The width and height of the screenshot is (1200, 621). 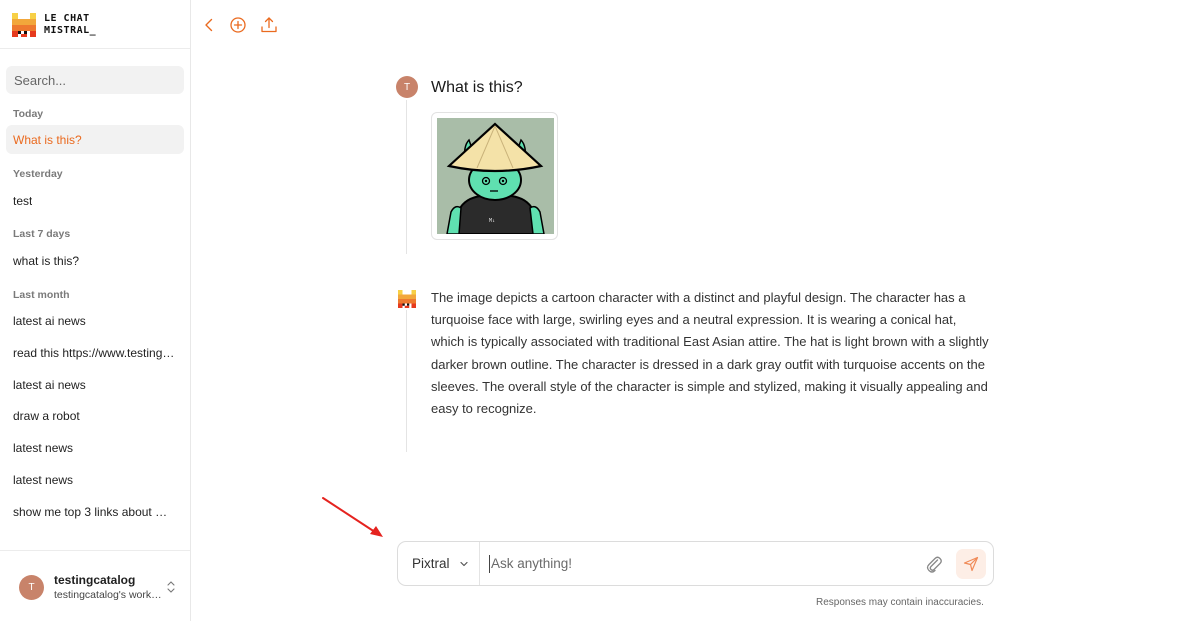 What do you see at coordinates (28, 114) in the screenshot?
I see `section-title-today: Today` at bounding box center [28, 114].